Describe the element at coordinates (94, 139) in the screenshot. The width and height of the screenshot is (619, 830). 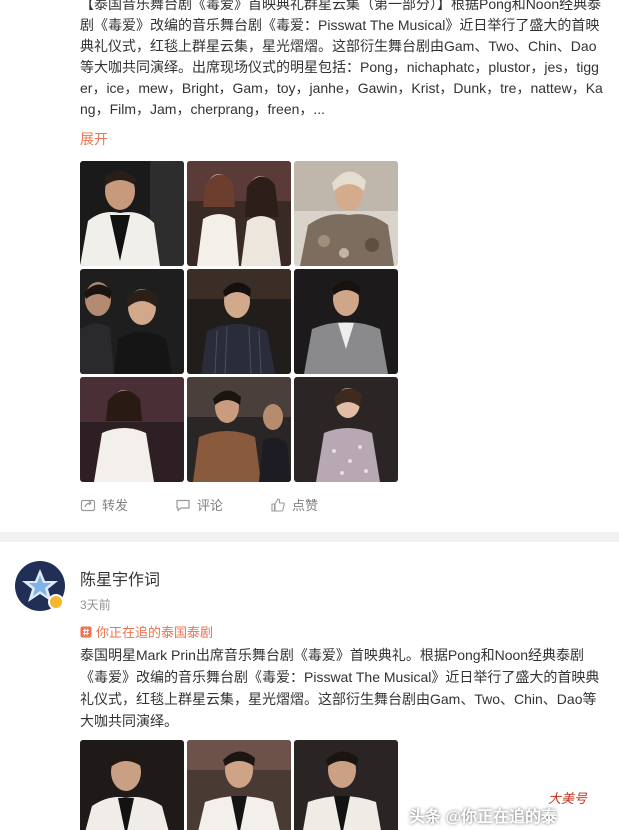
I see `expand-link: 展开` at that location.